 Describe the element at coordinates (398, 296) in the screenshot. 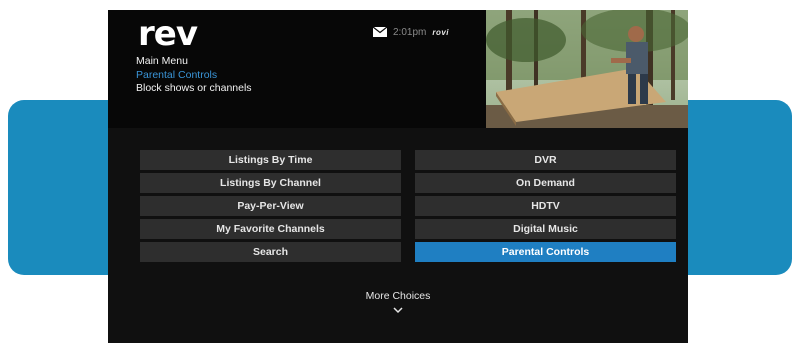

I see `more-choices-button: More Choices` at that location.